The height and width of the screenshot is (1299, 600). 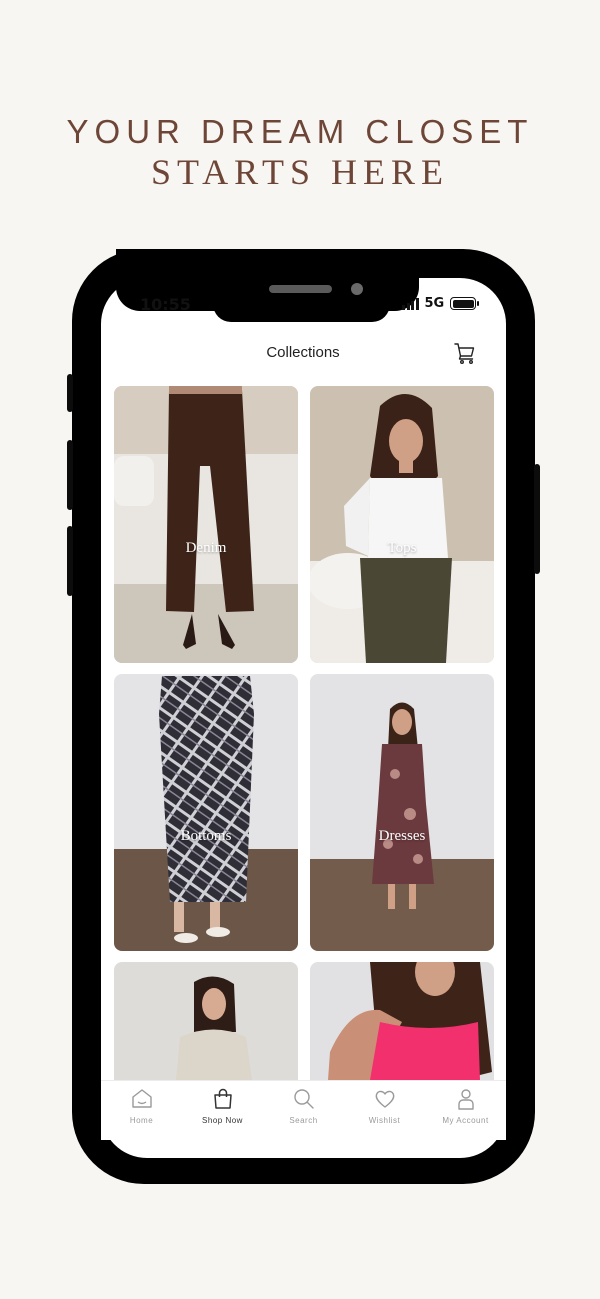 I want to click on nav-wishlist-label: Wishlist, so click(x=384, y=1120).